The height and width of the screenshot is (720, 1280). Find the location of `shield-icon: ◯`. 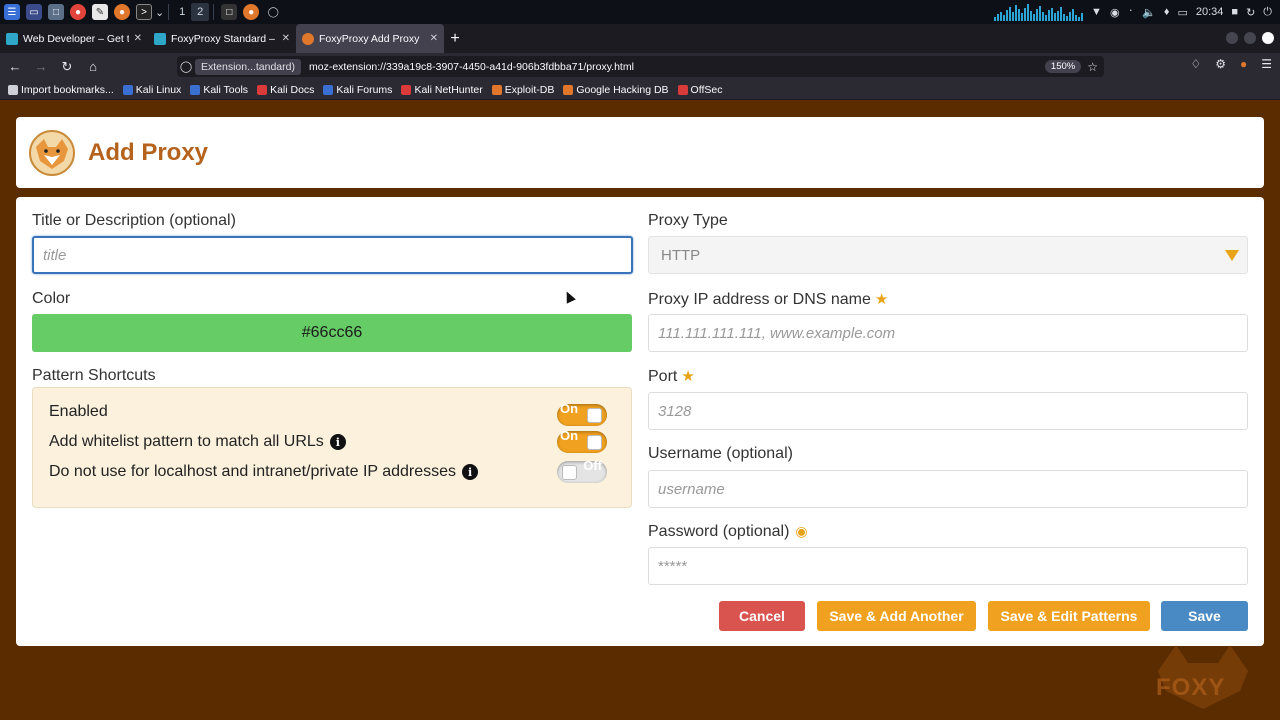

shield-icon: ◯ is located at coordinates (186, 66).